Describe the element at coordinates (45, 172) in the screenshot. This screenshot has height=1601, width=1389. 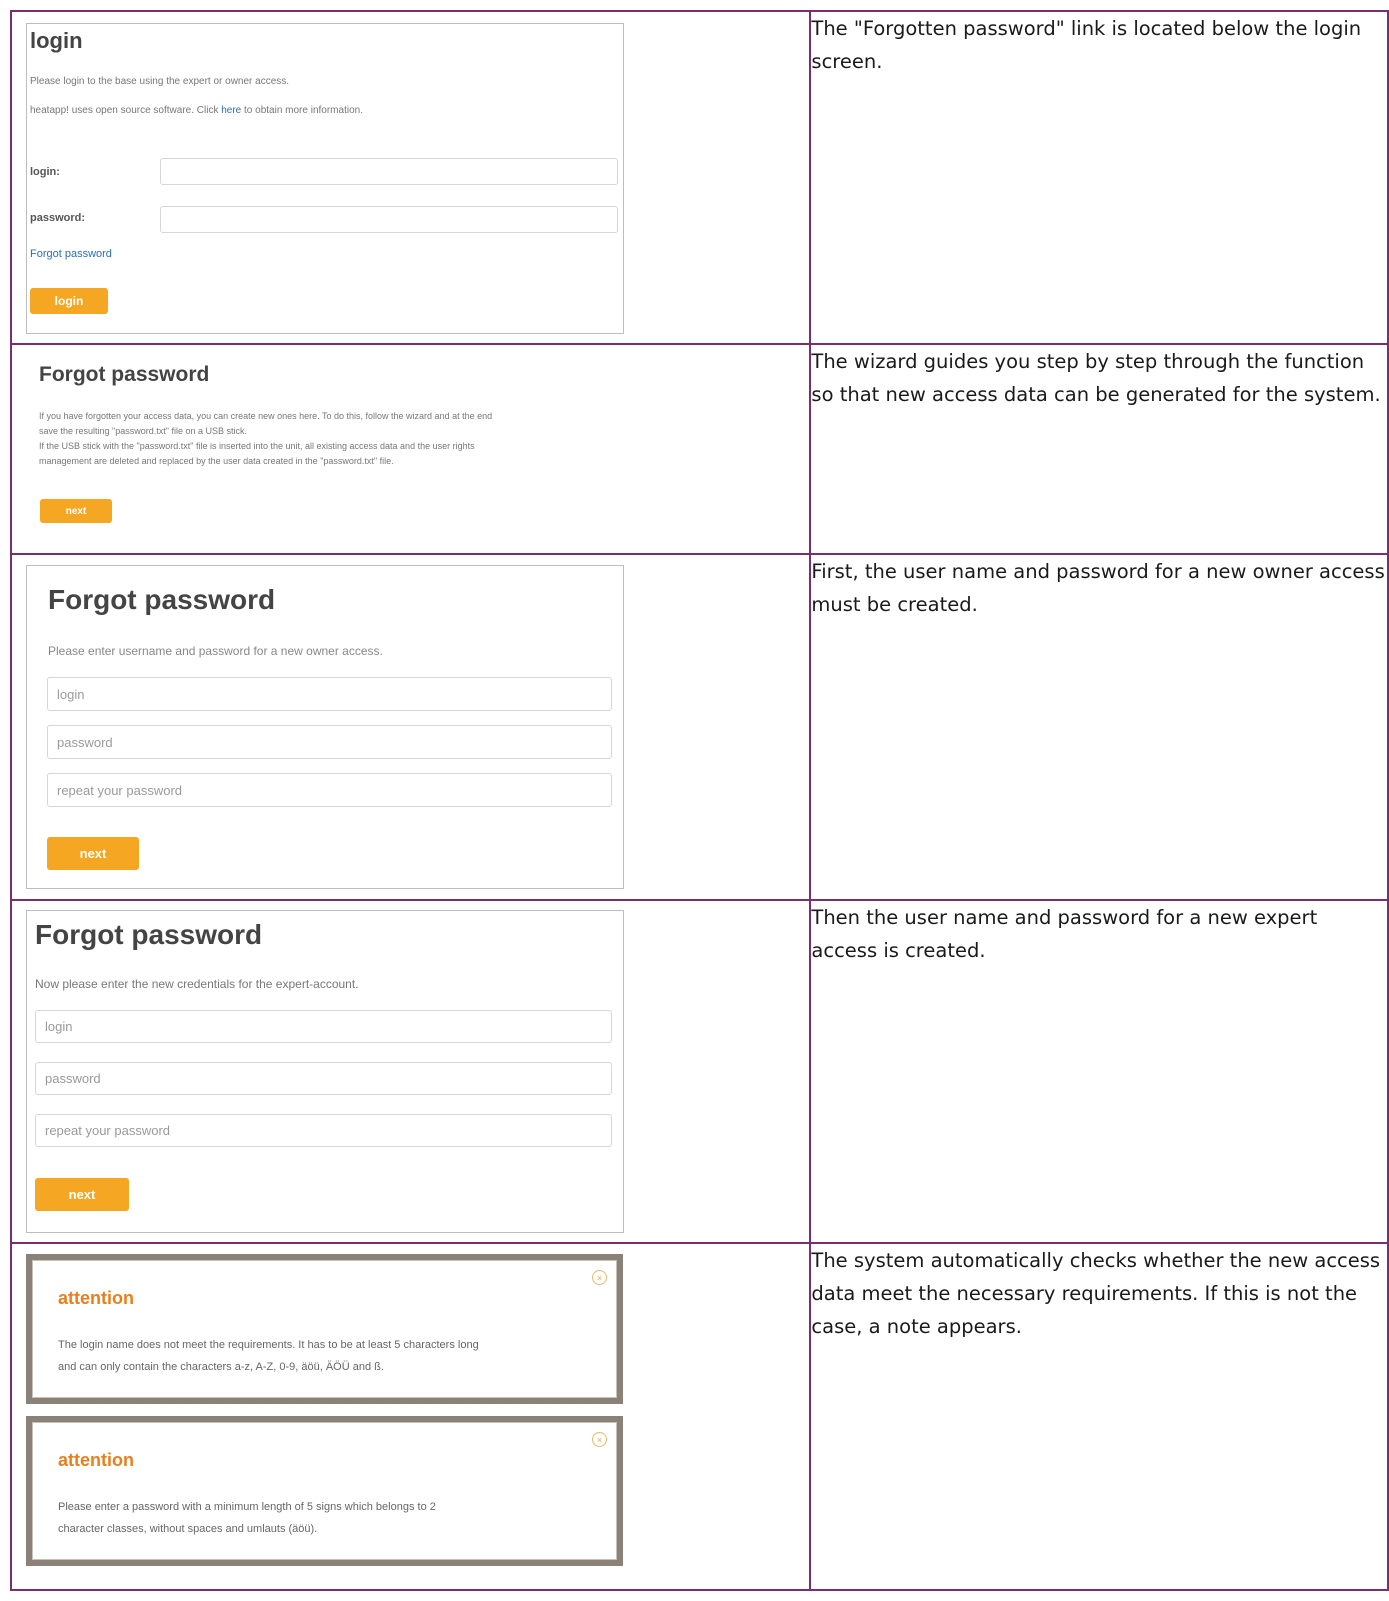
I see `login-label: login:` at that location.